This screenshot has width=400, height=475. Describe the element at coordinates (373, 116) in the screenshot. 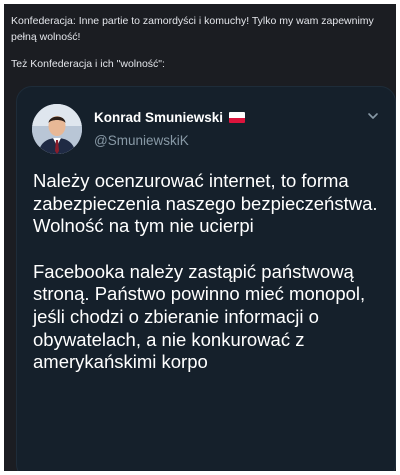

I see `chevron-down-icon` at that location.